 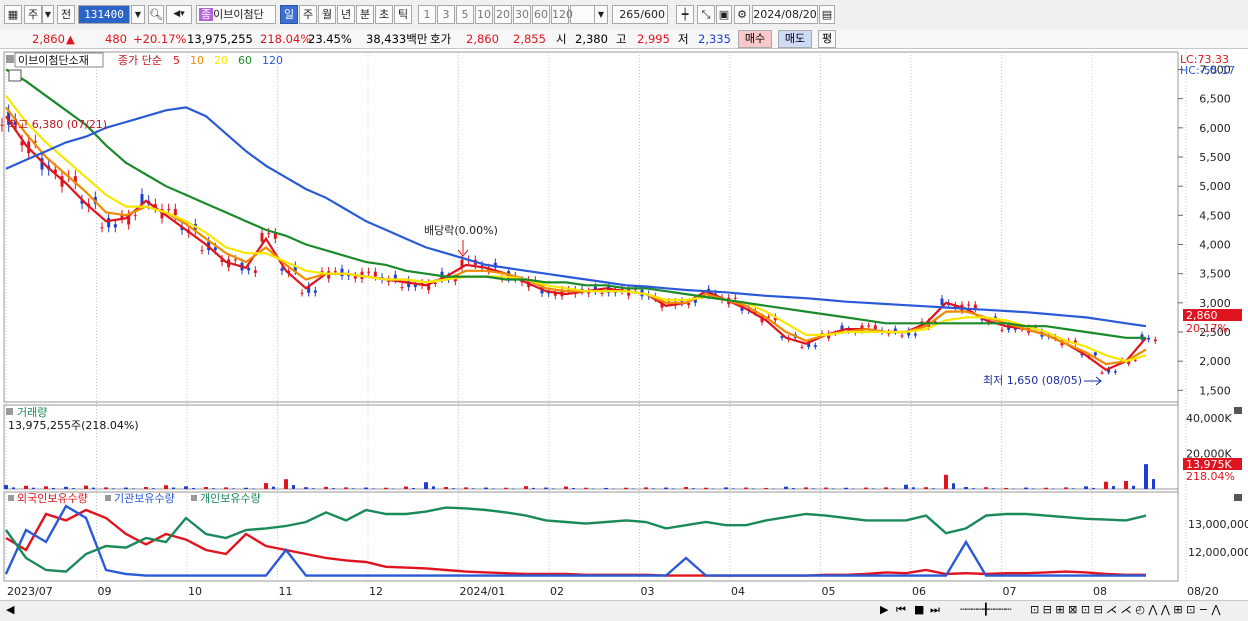 What do you see at coordinates (346, 14) in the screenshot?
I see `tab-period-3: 년` at bounding box center [346, 14].